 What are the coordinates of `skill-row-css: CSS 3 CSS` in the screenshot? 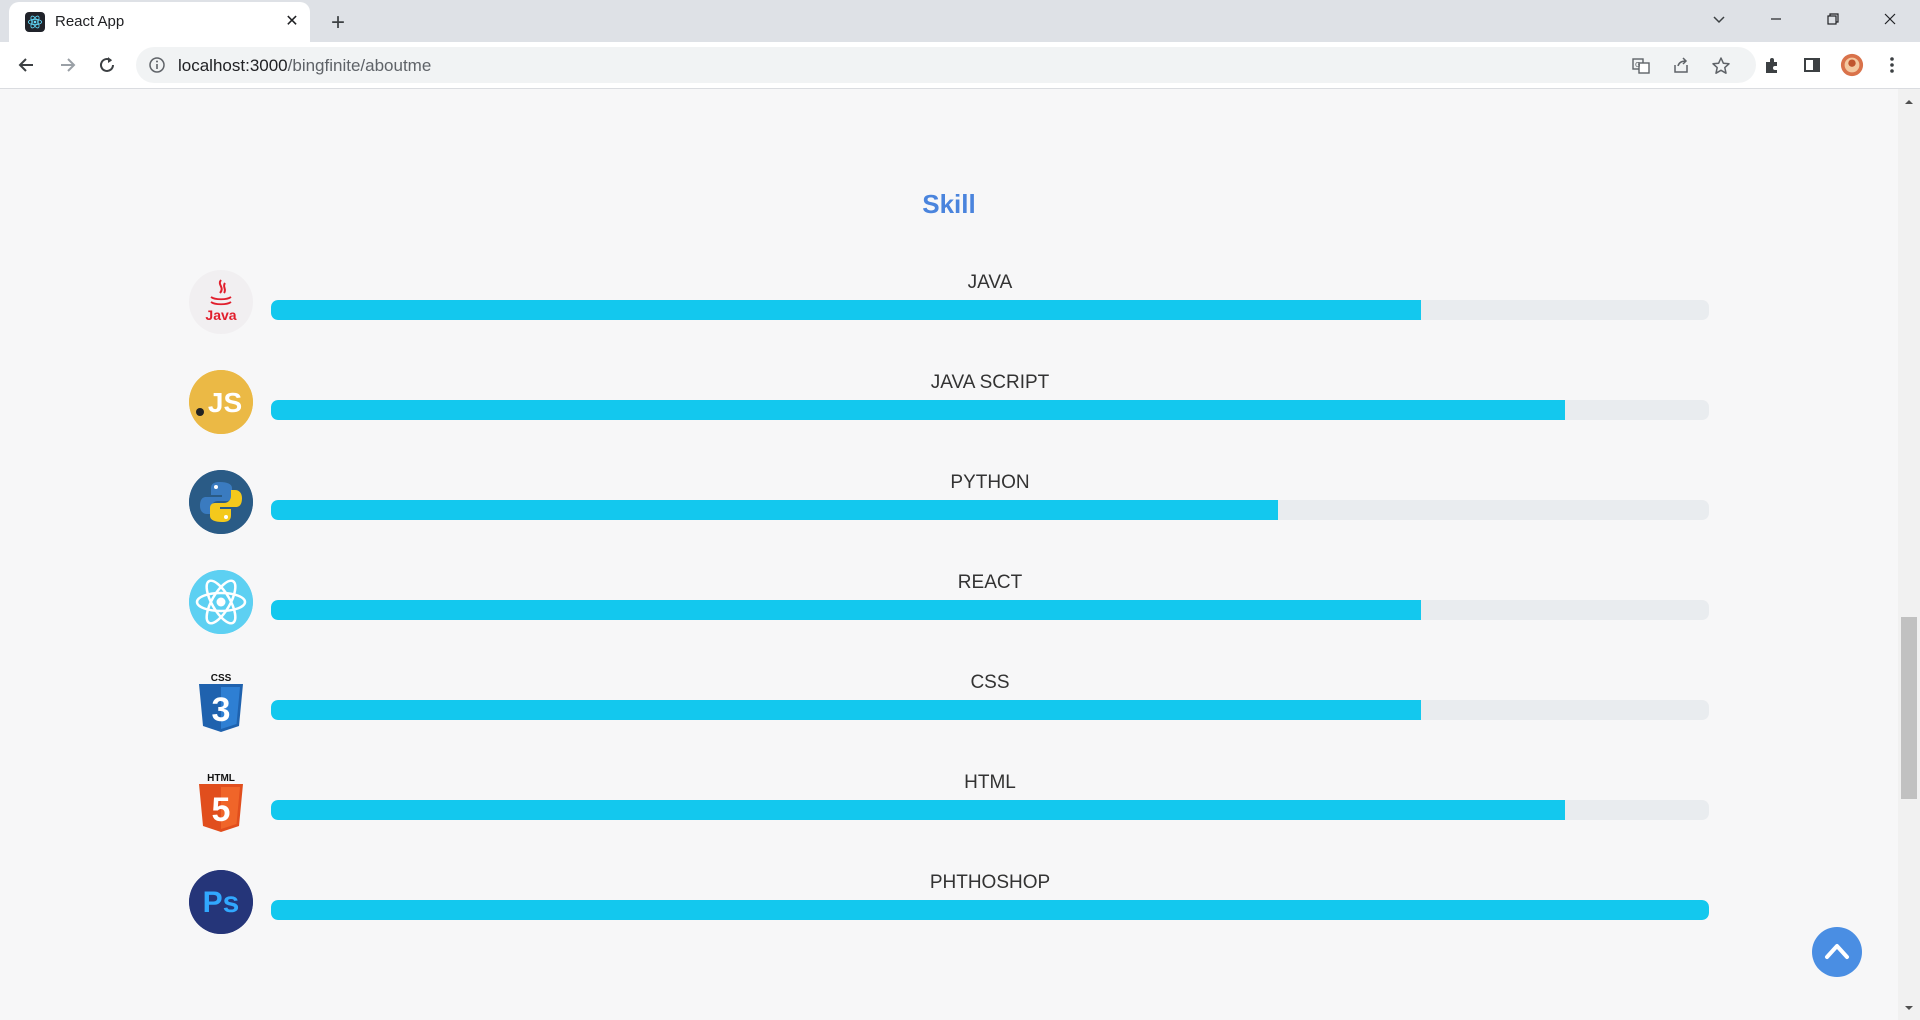 It's located at (949, 702).